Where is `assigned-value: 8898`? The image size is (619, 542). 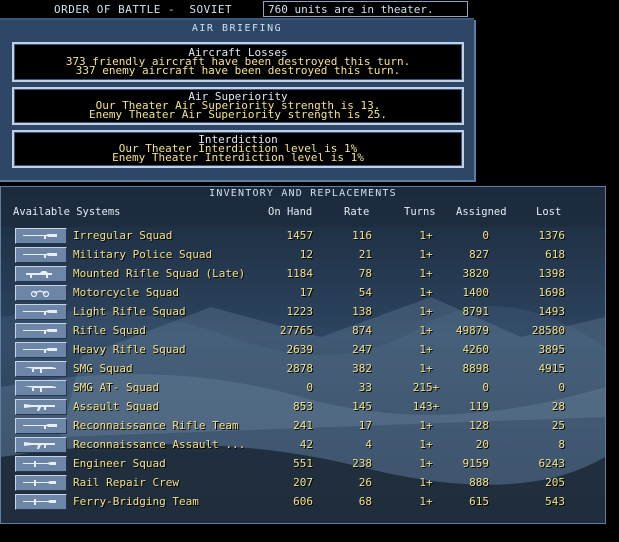 assigned-value: 8898 is located at coordinates (476, 368).